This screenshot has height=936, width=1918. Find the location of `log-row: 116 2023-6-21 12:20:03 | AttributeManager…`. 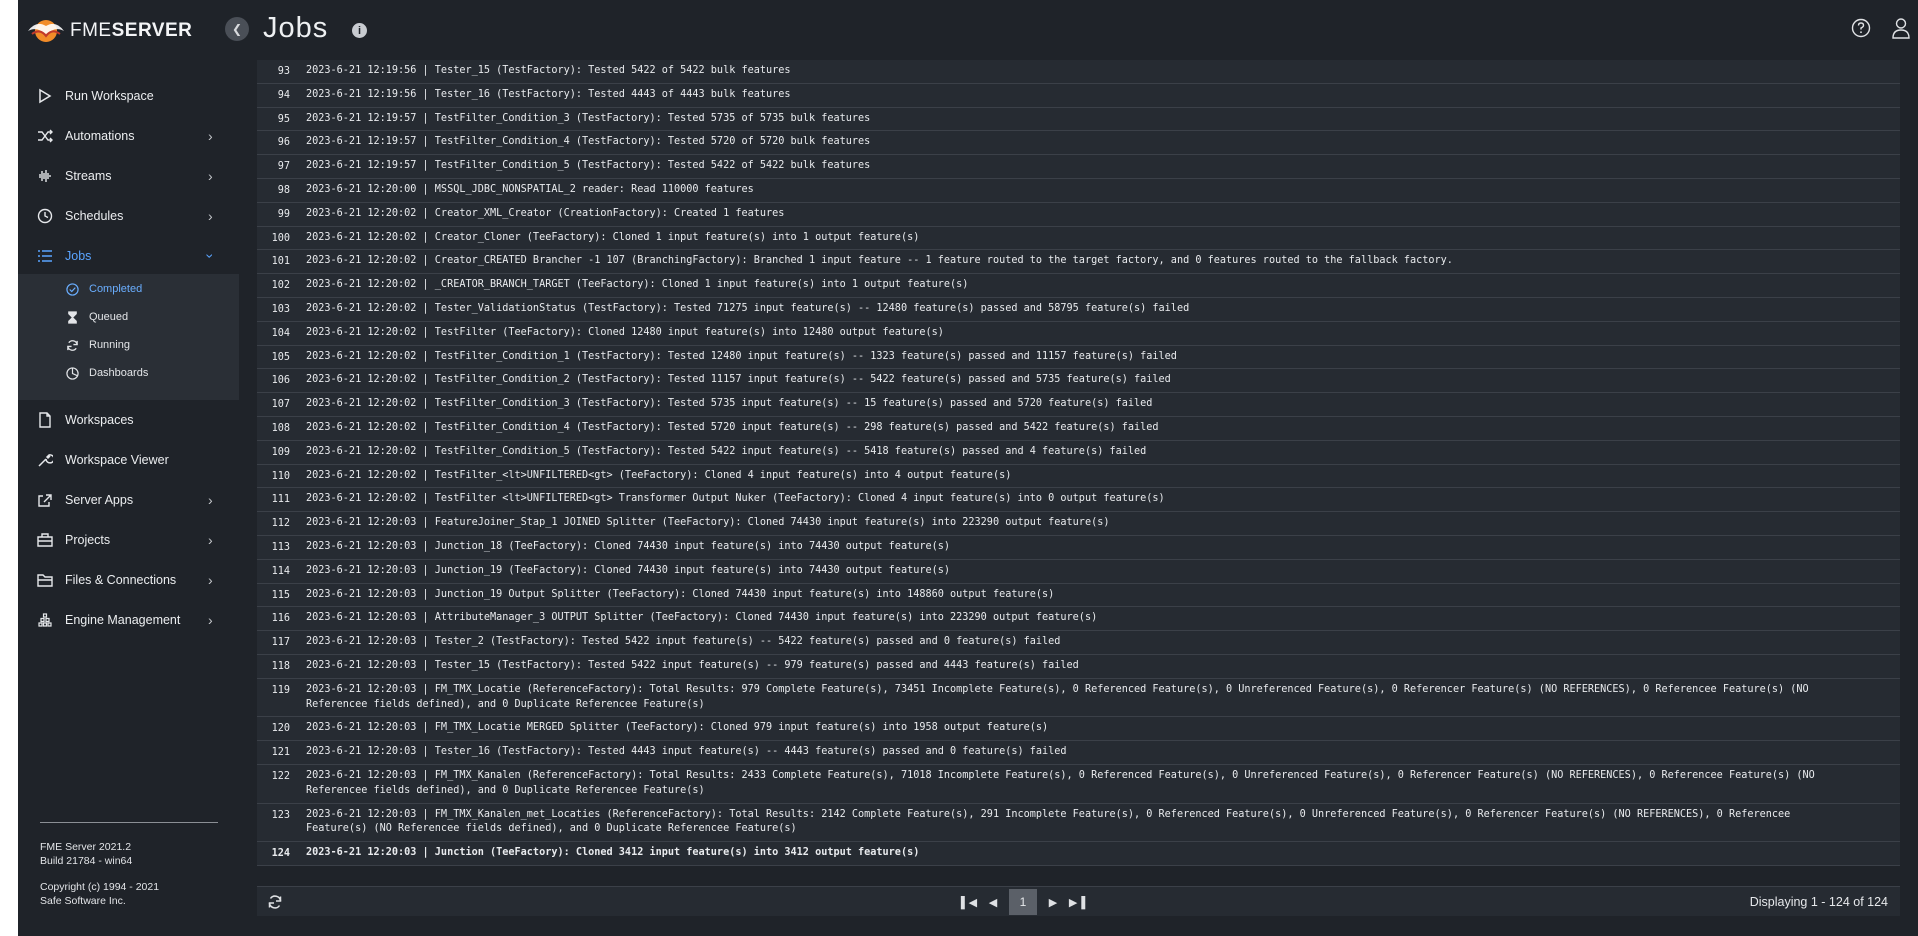

log-row: 116 2023-6-21 12:20:03 | AttributeManager… is located at coordinates (1078, 619).